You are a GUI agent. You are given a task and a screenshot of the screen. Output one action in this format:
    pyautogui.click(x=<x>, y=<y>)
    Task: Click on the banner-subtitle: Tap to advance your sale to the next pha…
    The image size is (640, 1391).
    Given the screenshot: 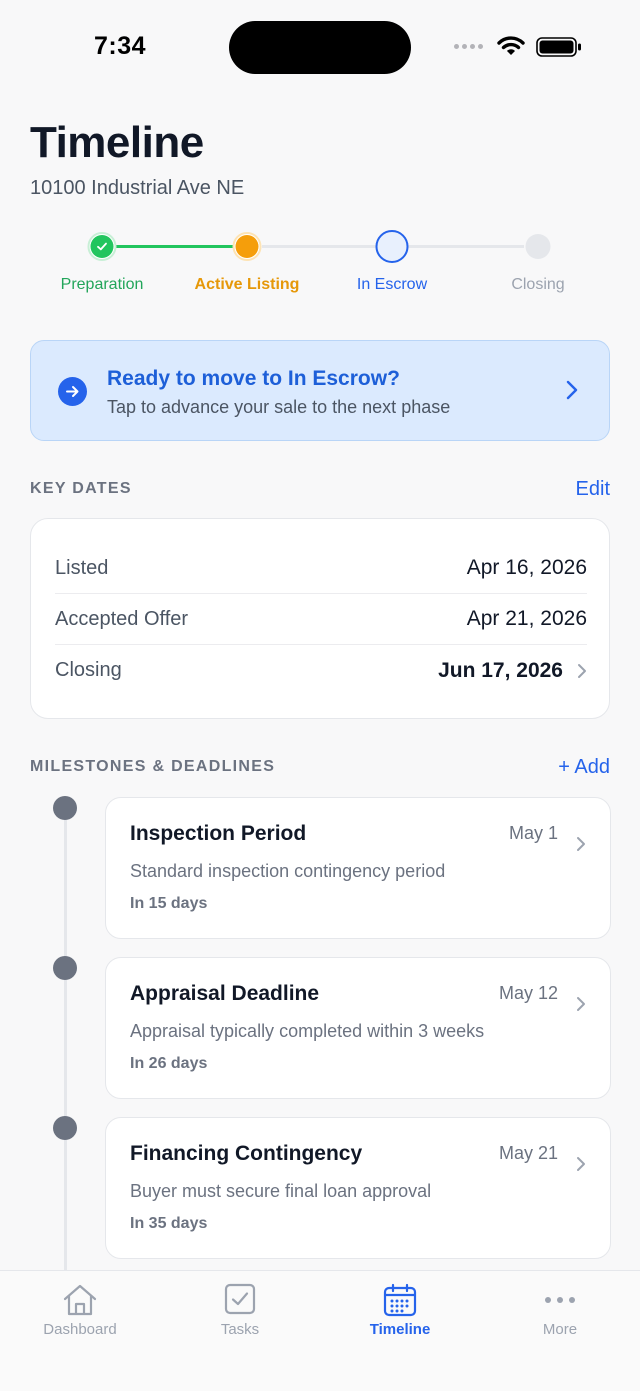 What is the action you would take?
    pyautogui.click(x=279, y=407)
    